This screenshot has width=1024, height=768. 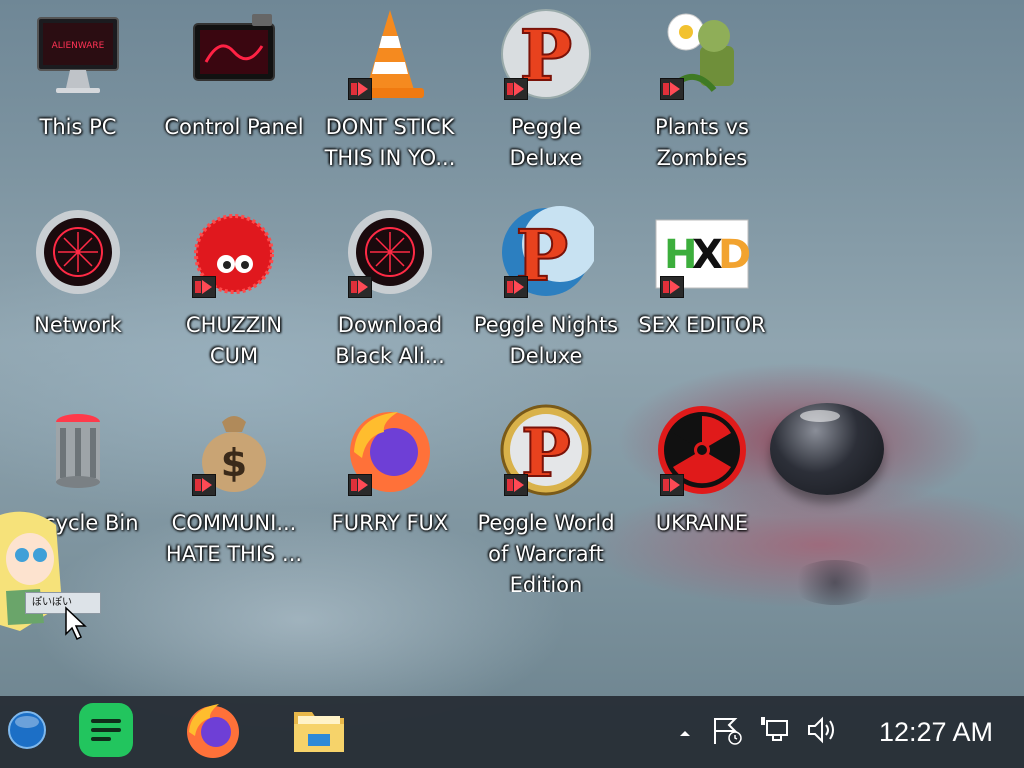 I want to click on network-tray-button, so click(x=774, y=732).